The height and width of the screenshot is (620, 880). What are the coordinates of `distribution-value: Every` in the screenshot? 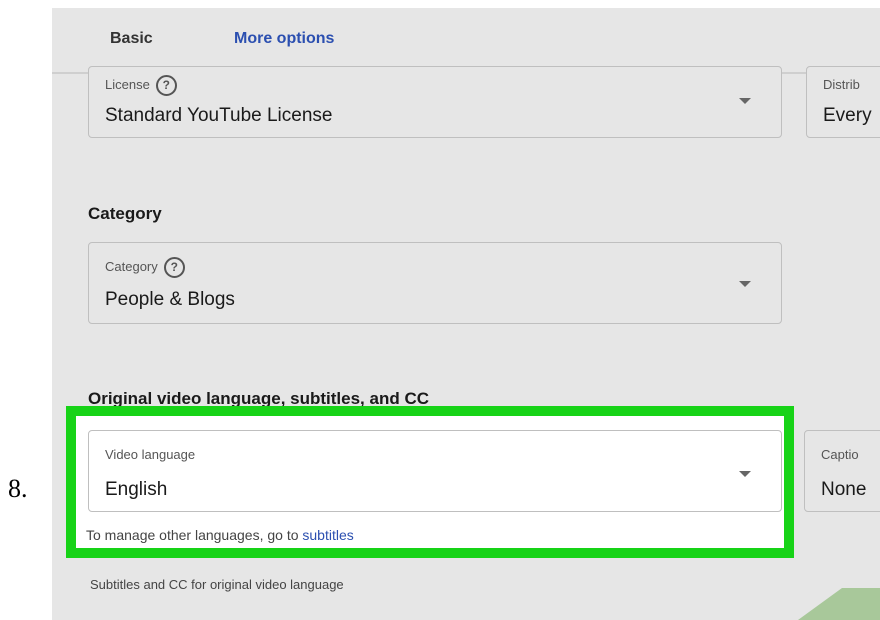 It's located at (847, 115).